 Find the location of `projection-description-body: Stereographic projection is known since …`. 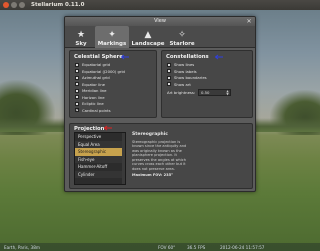

projection-description-body: Stereographic projection is known since … is located at coordinates (159, 155).